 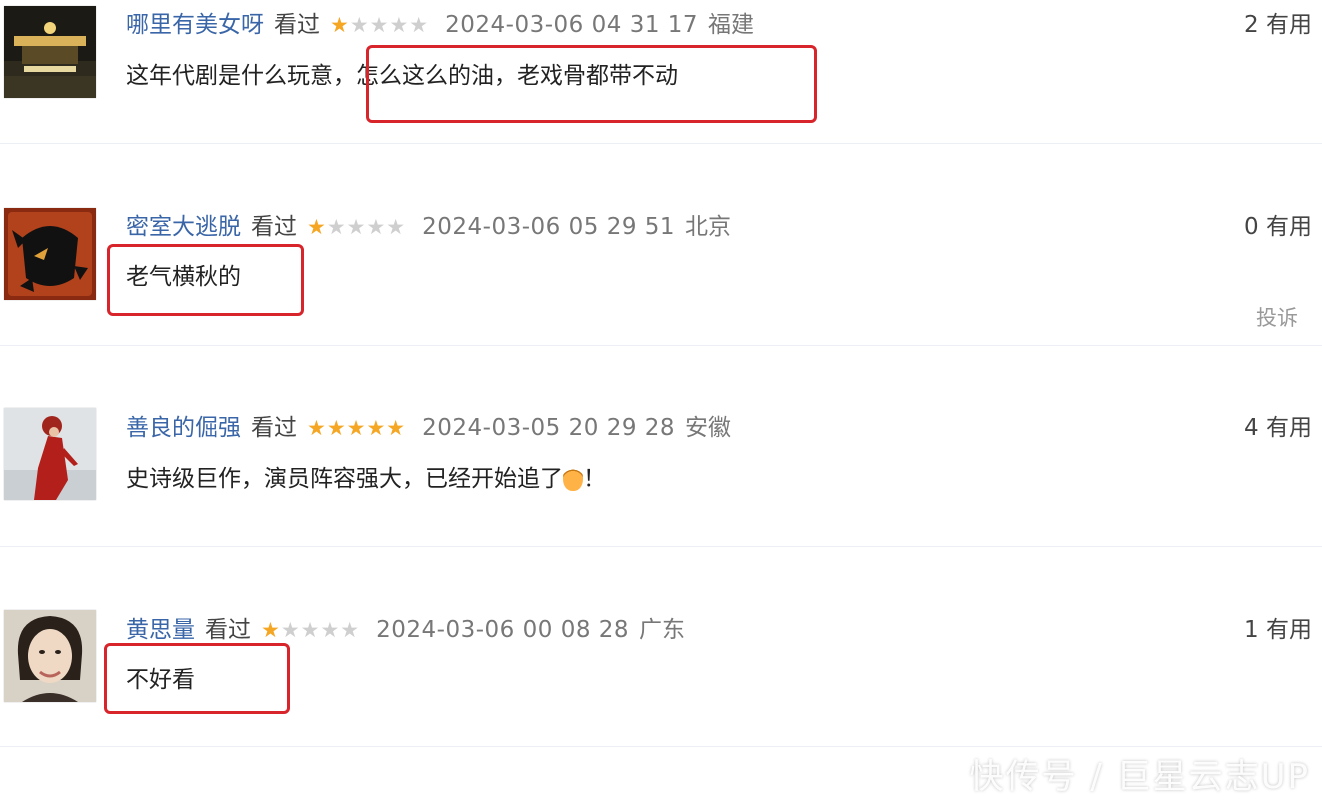 I want to click on useful-vote-button: 4 有用, so click(x=1278, y=428).